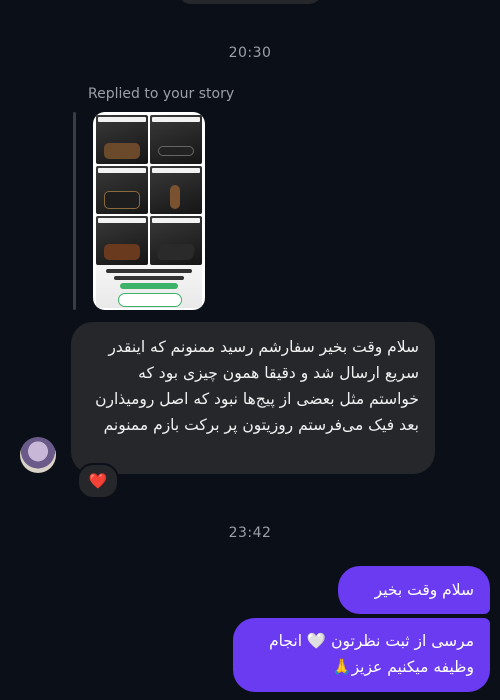 The image size is (500, 700). What do you see at coordinates (161, 94) in the screenshot?
I see `replied-to-story-label: Replied to your story` at bounding box center [161, 94].